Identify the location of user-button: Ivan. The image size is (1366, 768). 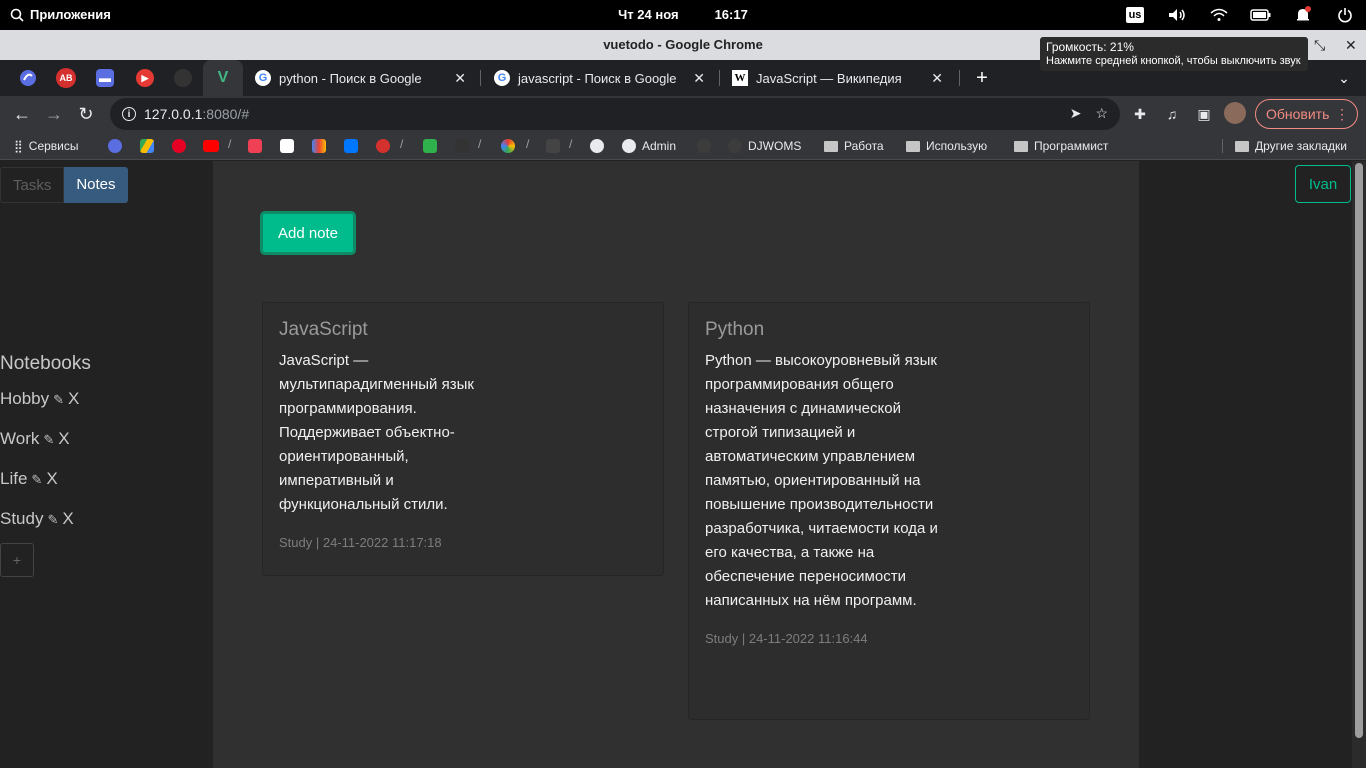
(1323, 184).